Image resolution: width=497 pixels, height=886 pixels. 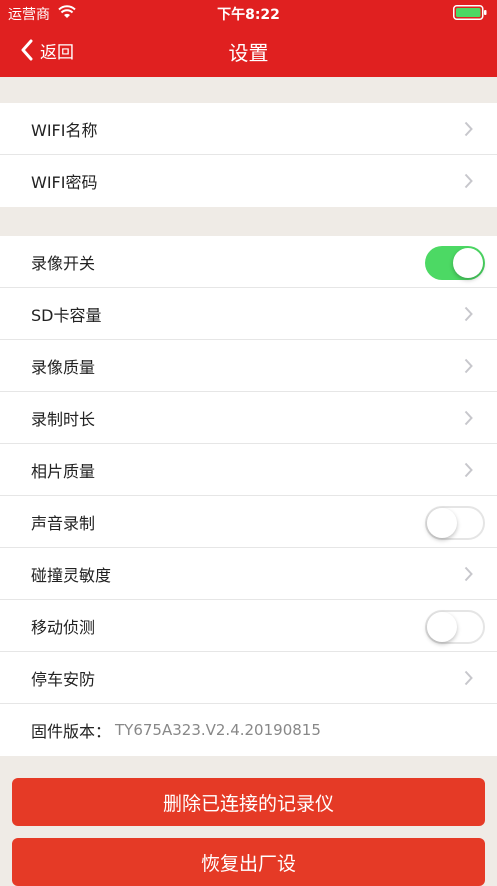 I want to click on settings-row-wifi-name: WIFI名称, so click(x=248, y=129).